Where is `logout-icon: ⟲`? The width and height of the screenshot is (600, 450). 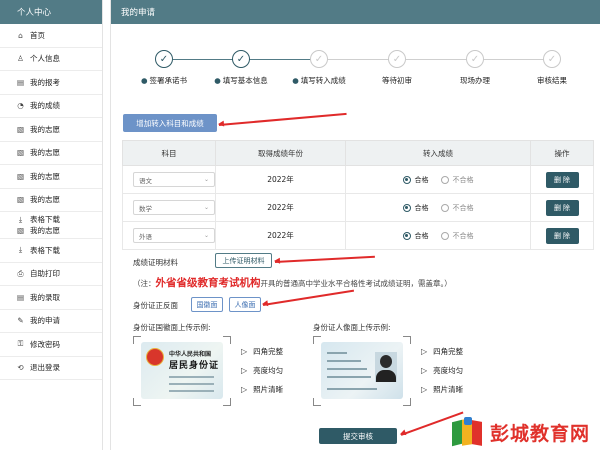
logout-icon: ⟲ is located at coordinates (20, 368).